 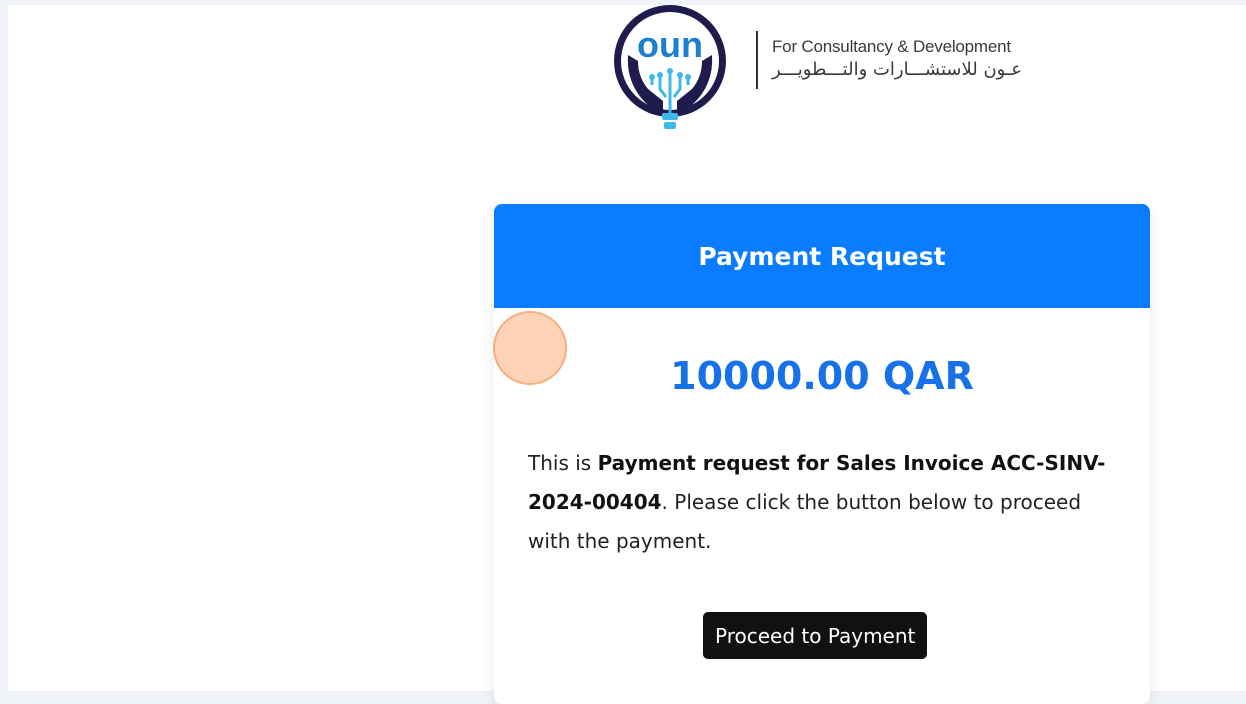 What do you see at coordinates (815, 635) in the screenshot?
I see `proceed-to-payment-button: Proceed to Payment` at bounding box center [815, 635].